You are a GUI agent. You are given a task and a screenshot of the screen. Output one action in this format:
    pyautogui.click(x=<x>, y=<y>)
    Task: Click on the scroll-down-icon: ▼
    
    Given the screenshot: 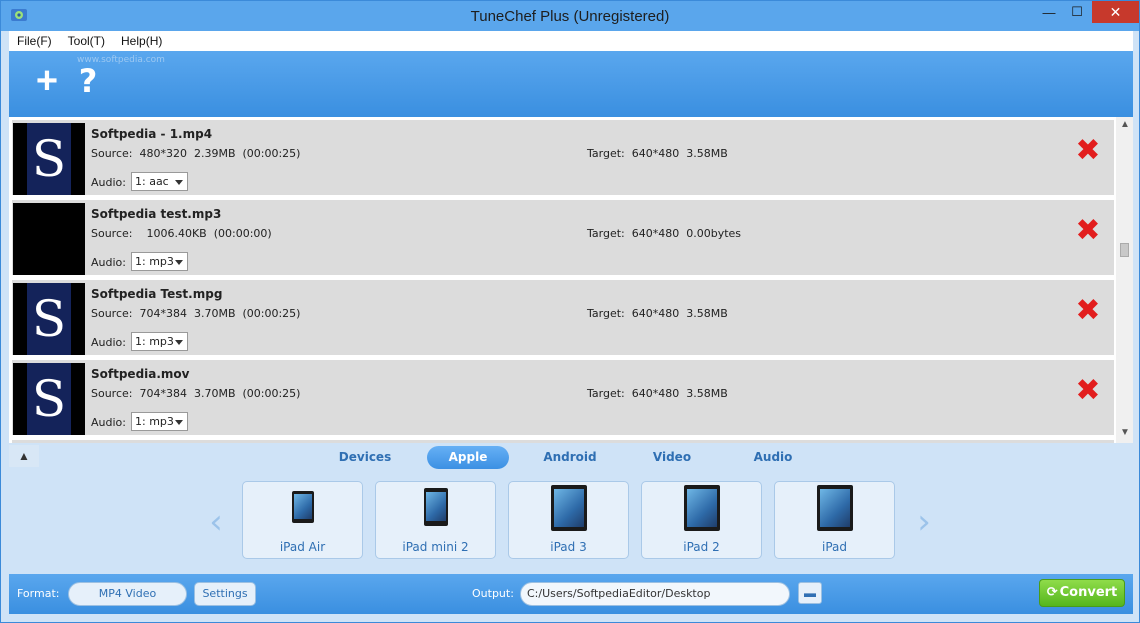 What is the action you would take?
    pyautogui.click(x=1125, y=432)
    